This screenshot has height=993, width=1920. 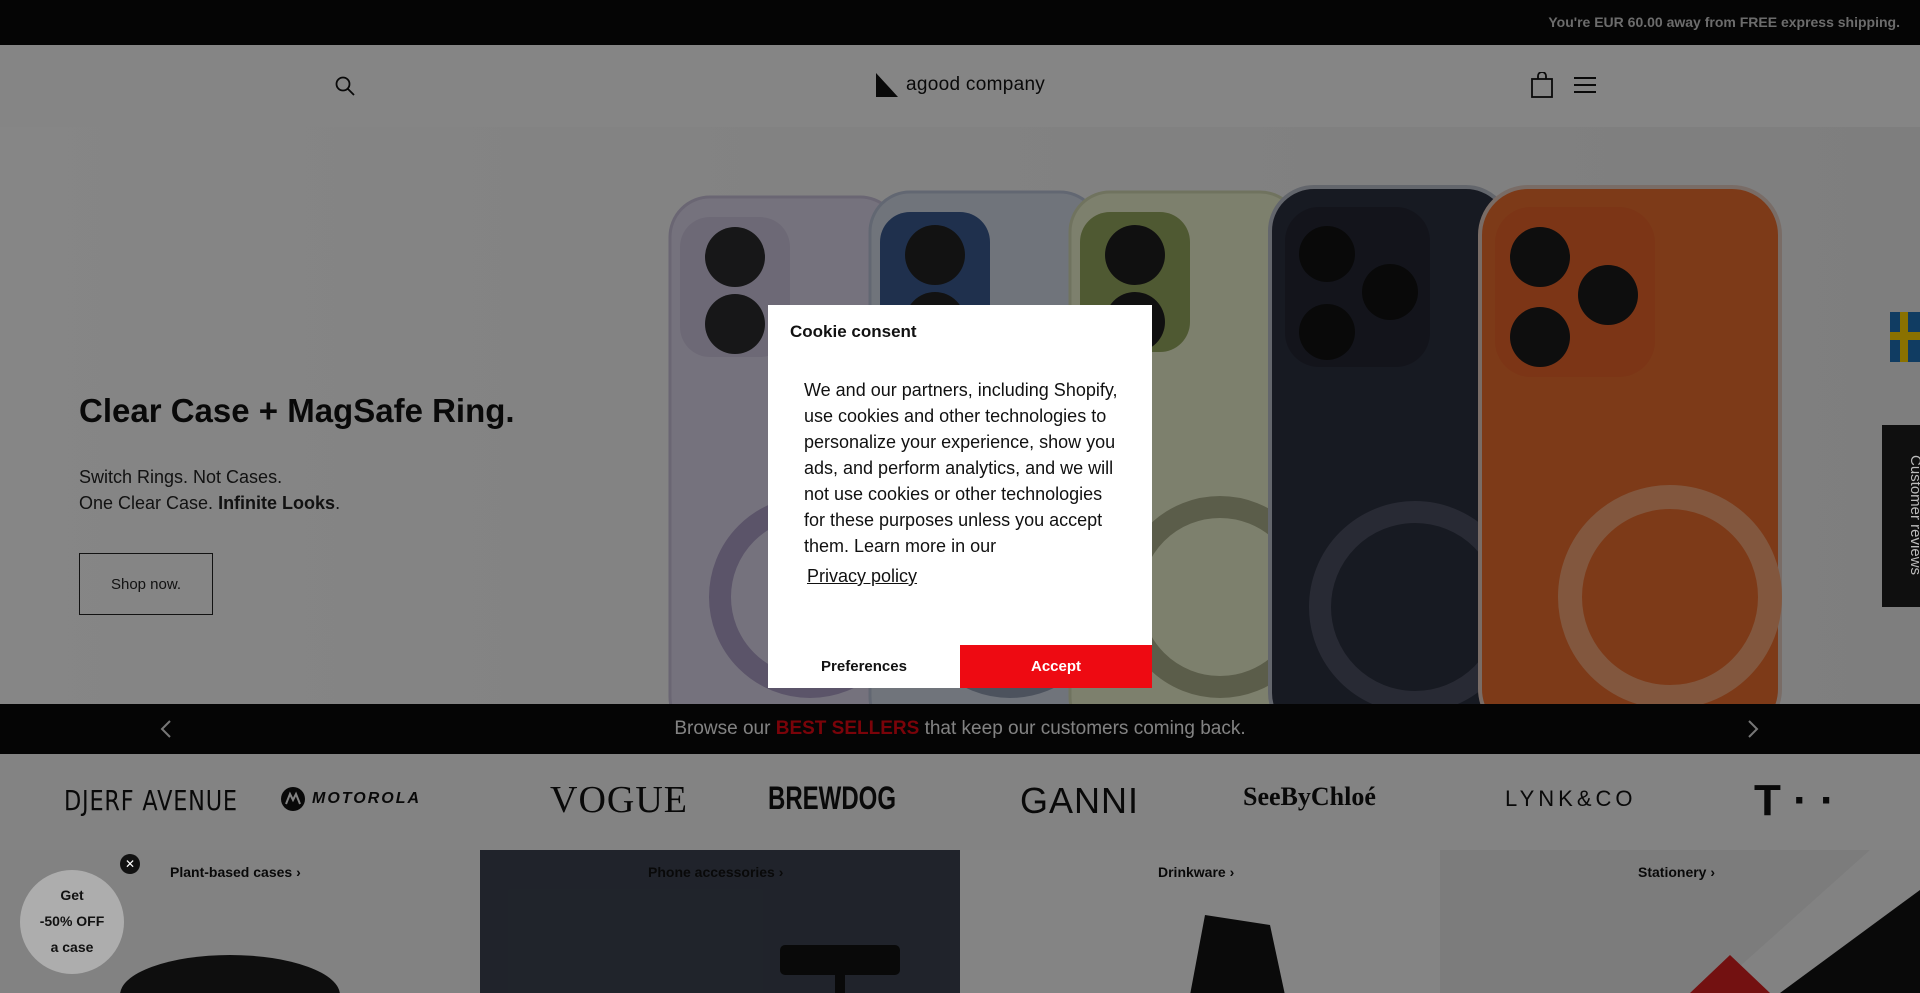 What do you see at coordinates (965, 576) in the screenshot?
I see `privacy-policy-link: Privacy policy` at bounding box center [965, 576].